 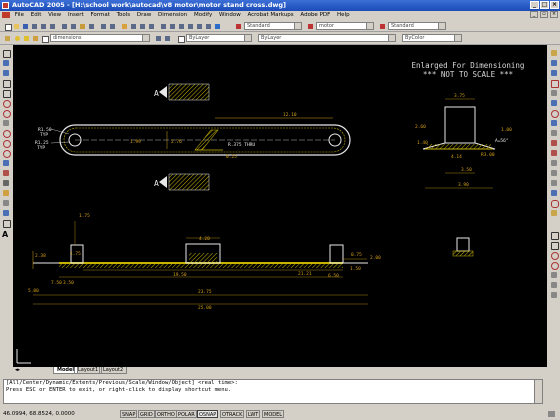 What do you see at coordinates (6, 73) in the screenshot?
I see `polyline-icon` at bounding box center [6, 73].